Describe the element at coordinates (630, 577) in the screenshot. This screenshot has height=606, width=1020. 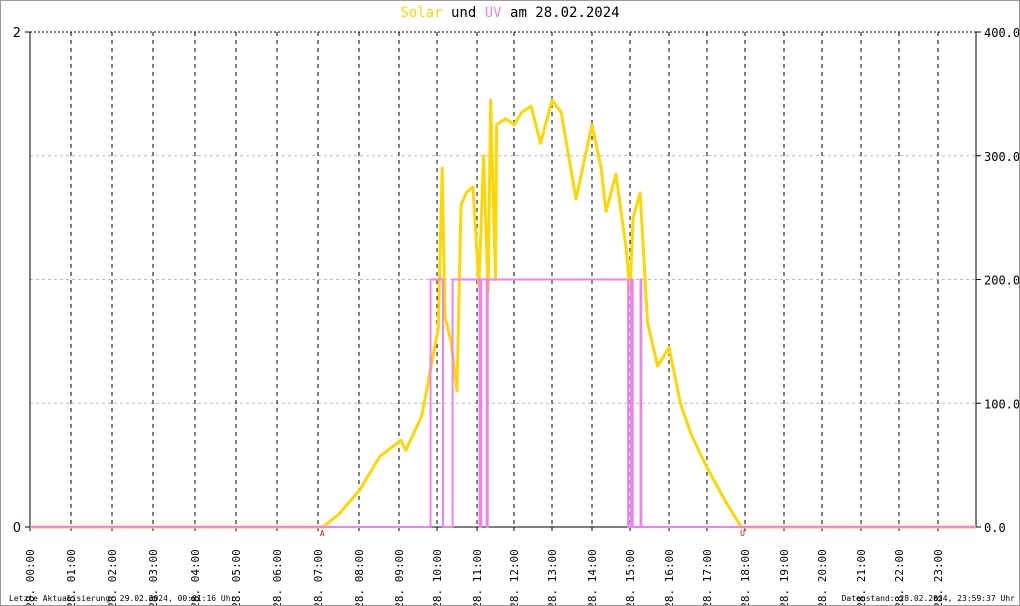
I see `x-tick-label: 28. 15:00` at that location.